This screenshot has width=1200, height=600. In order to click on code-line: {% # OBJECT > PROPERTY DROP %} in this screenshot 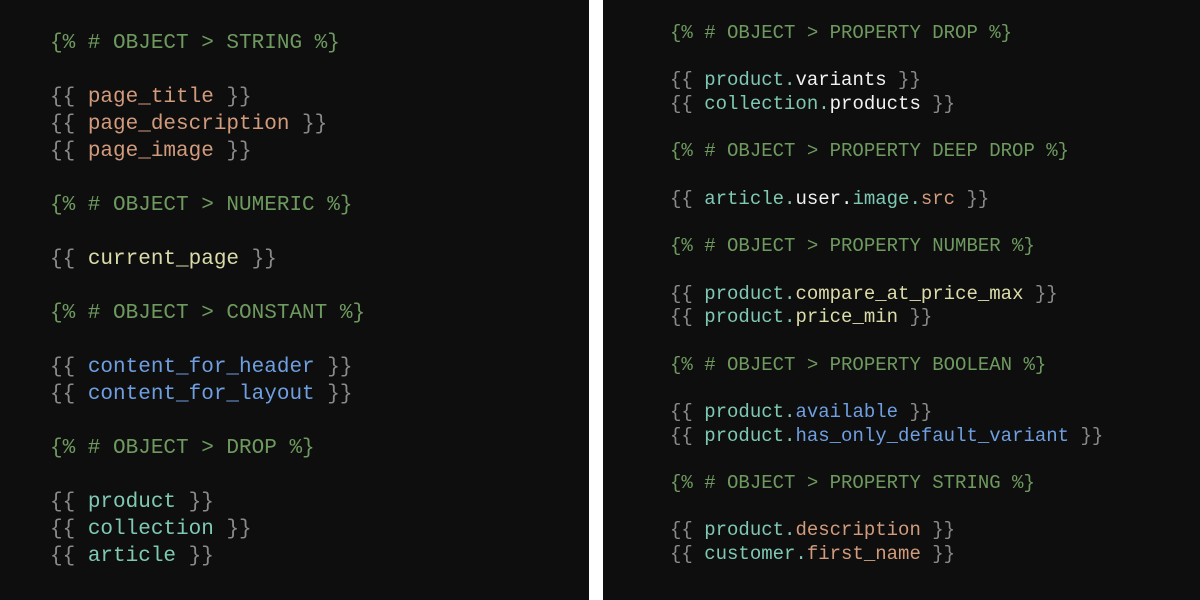, I will do `click(935, 34)`.